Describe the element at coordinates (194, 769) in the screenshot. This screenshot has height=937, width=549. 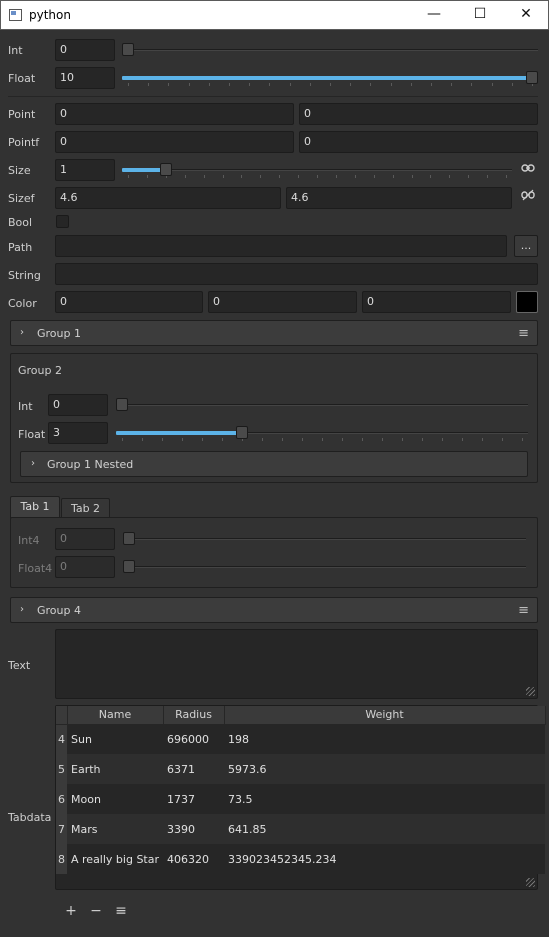
I see `cell-radius: 6371` at that location.